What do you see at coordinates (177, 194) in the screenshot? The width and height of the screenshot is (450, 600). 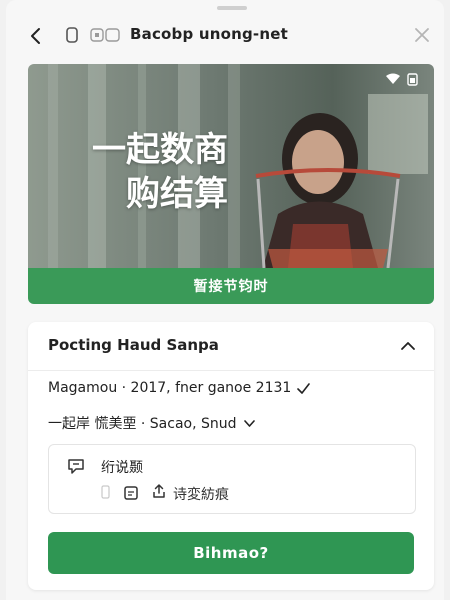 I see `hero-headline-line2: 购结算` at bounding box center [177, 194].